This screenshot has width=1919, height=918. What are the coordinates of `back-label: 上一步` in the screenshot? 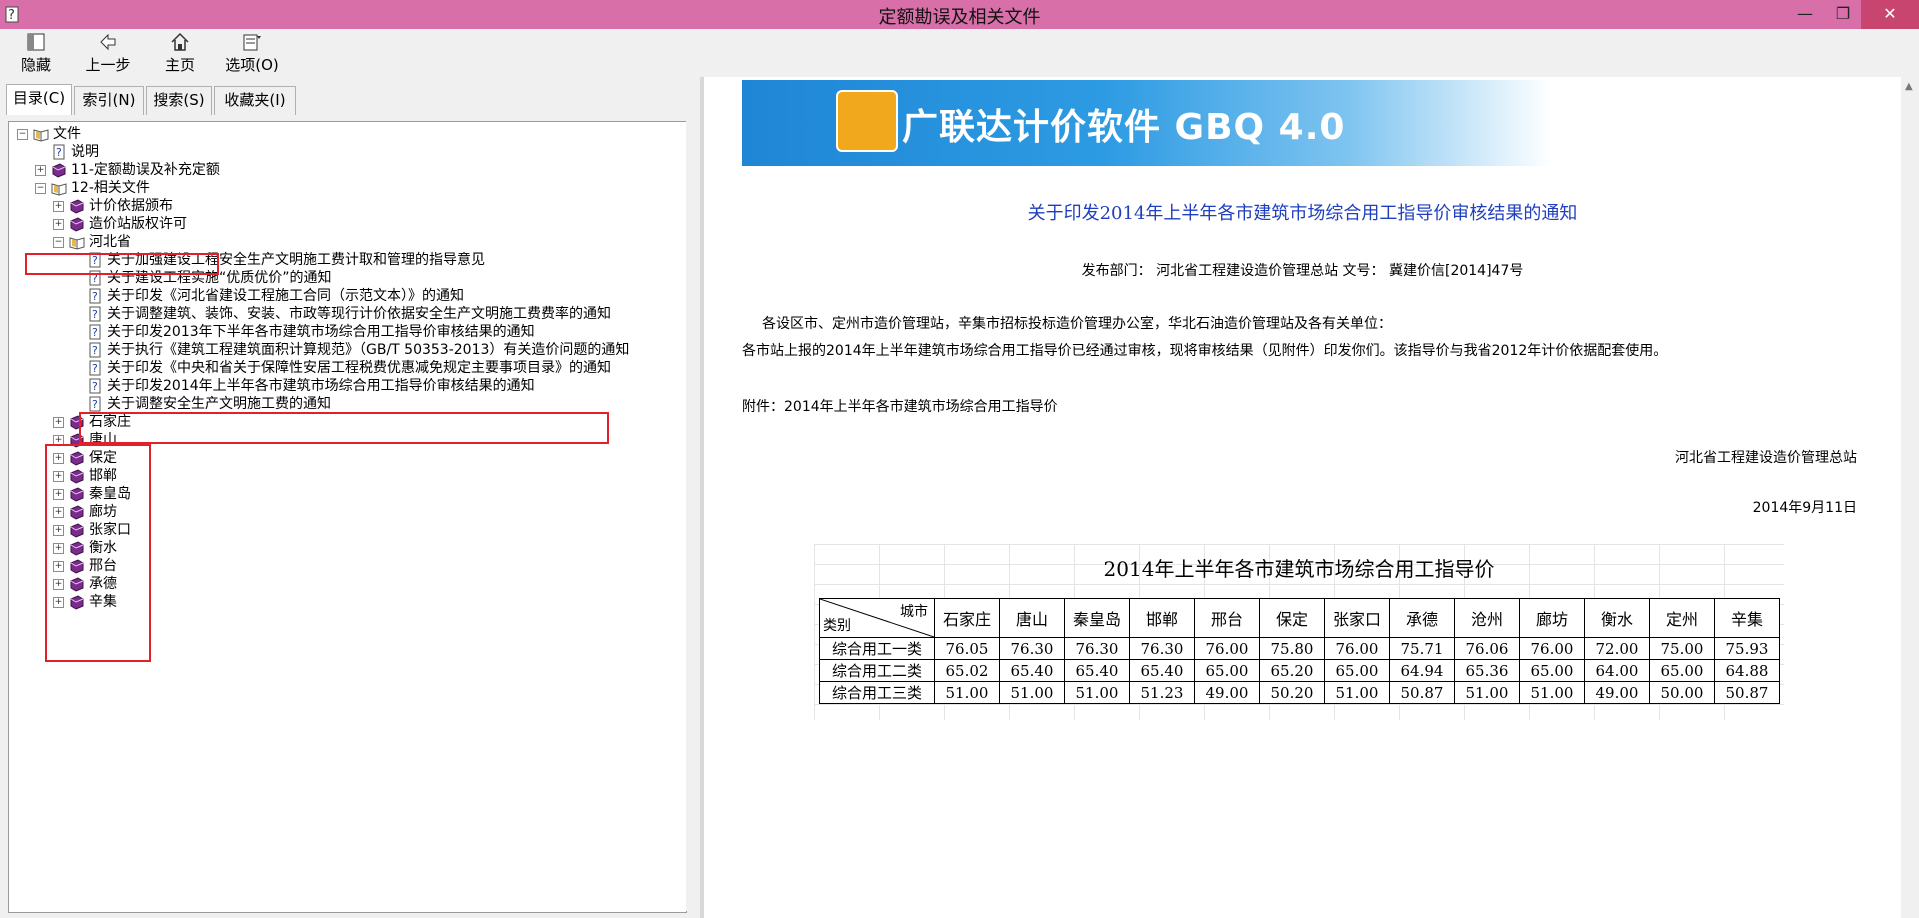 It's located at (108, 65).